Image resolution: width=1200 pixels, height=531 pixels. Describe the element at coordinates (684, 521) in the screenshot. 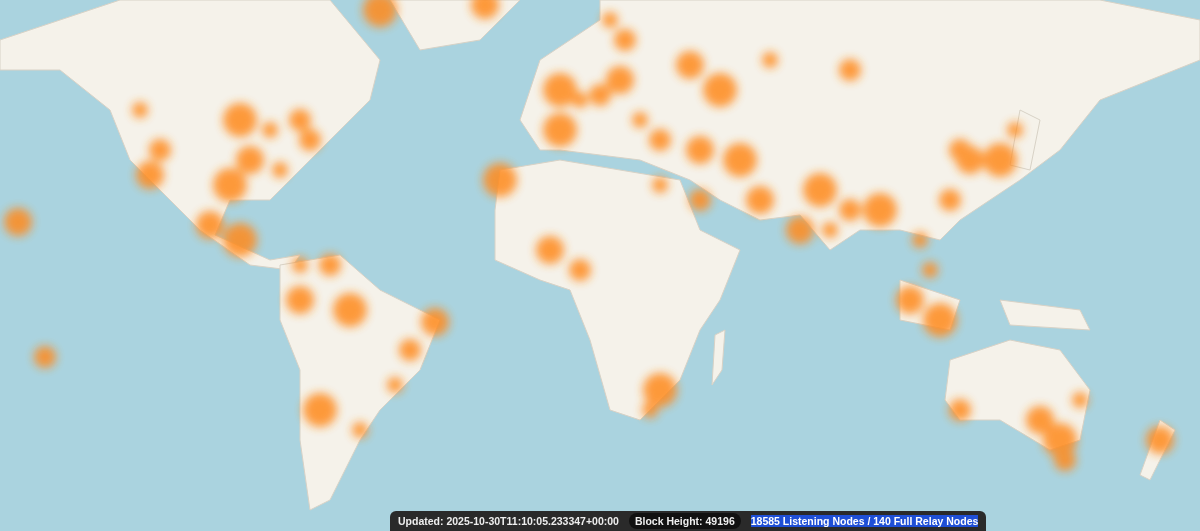

I see `block-height-label: Block Height: 49196` at that location.